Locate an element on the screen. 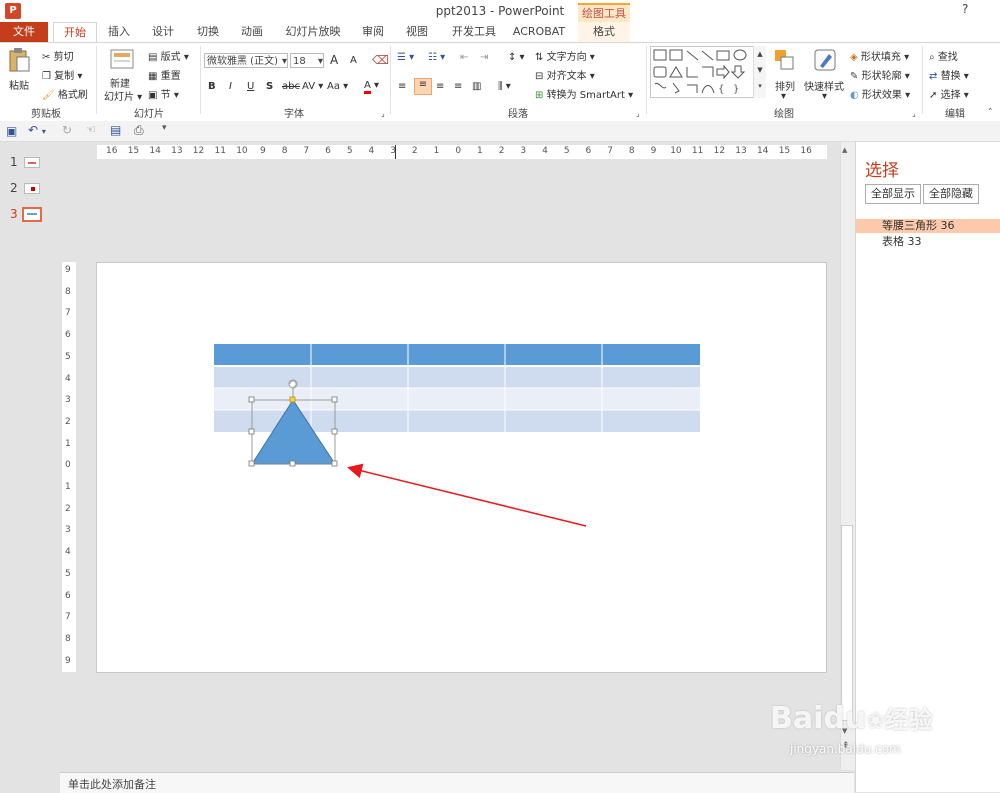 This screenshot has height=793, width=1000. text-direction-button: ⇅ 文字方向 ▾ is located at coordinates (565, 55).